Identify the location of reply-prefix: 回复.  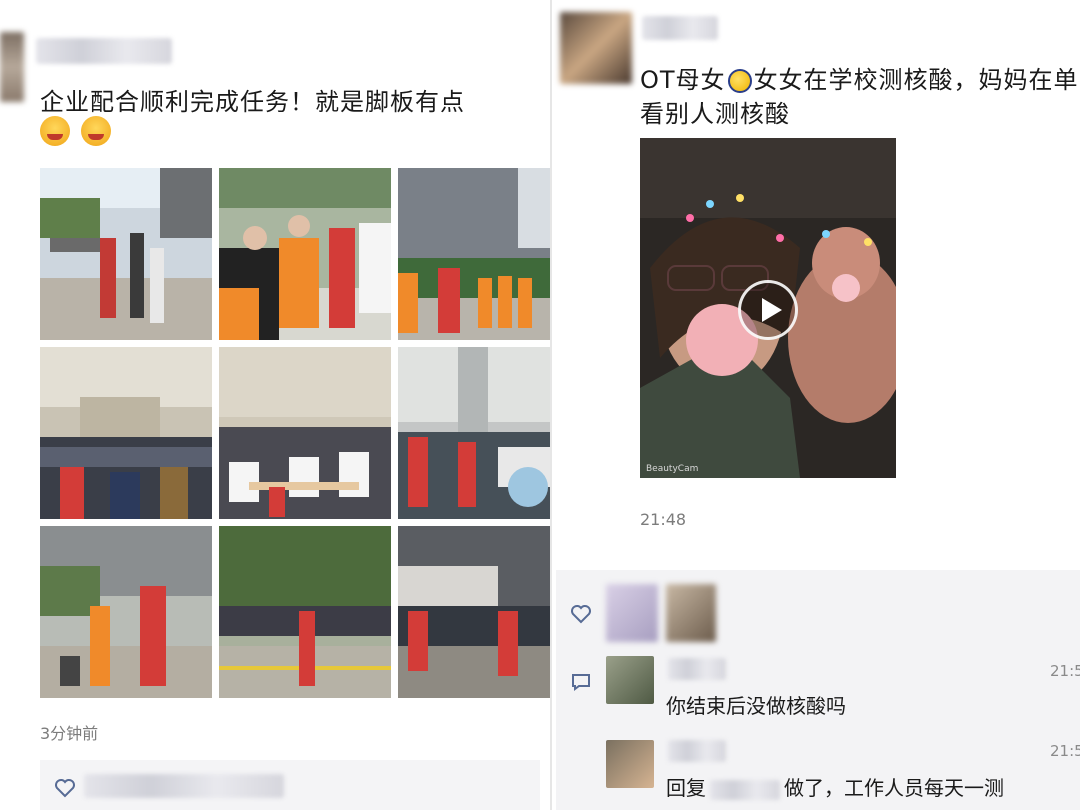
(686, 788).